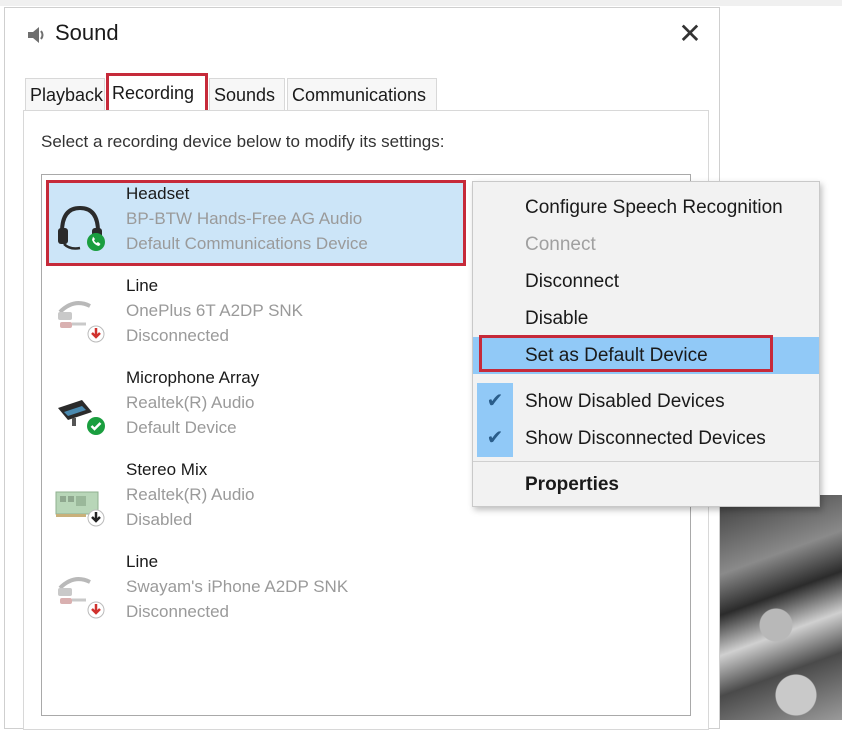 The width and height of the screenshot is (842, 730). Describe the element at coordinates (646, 461) in the screenshot. I see `menu-separator` at that location.